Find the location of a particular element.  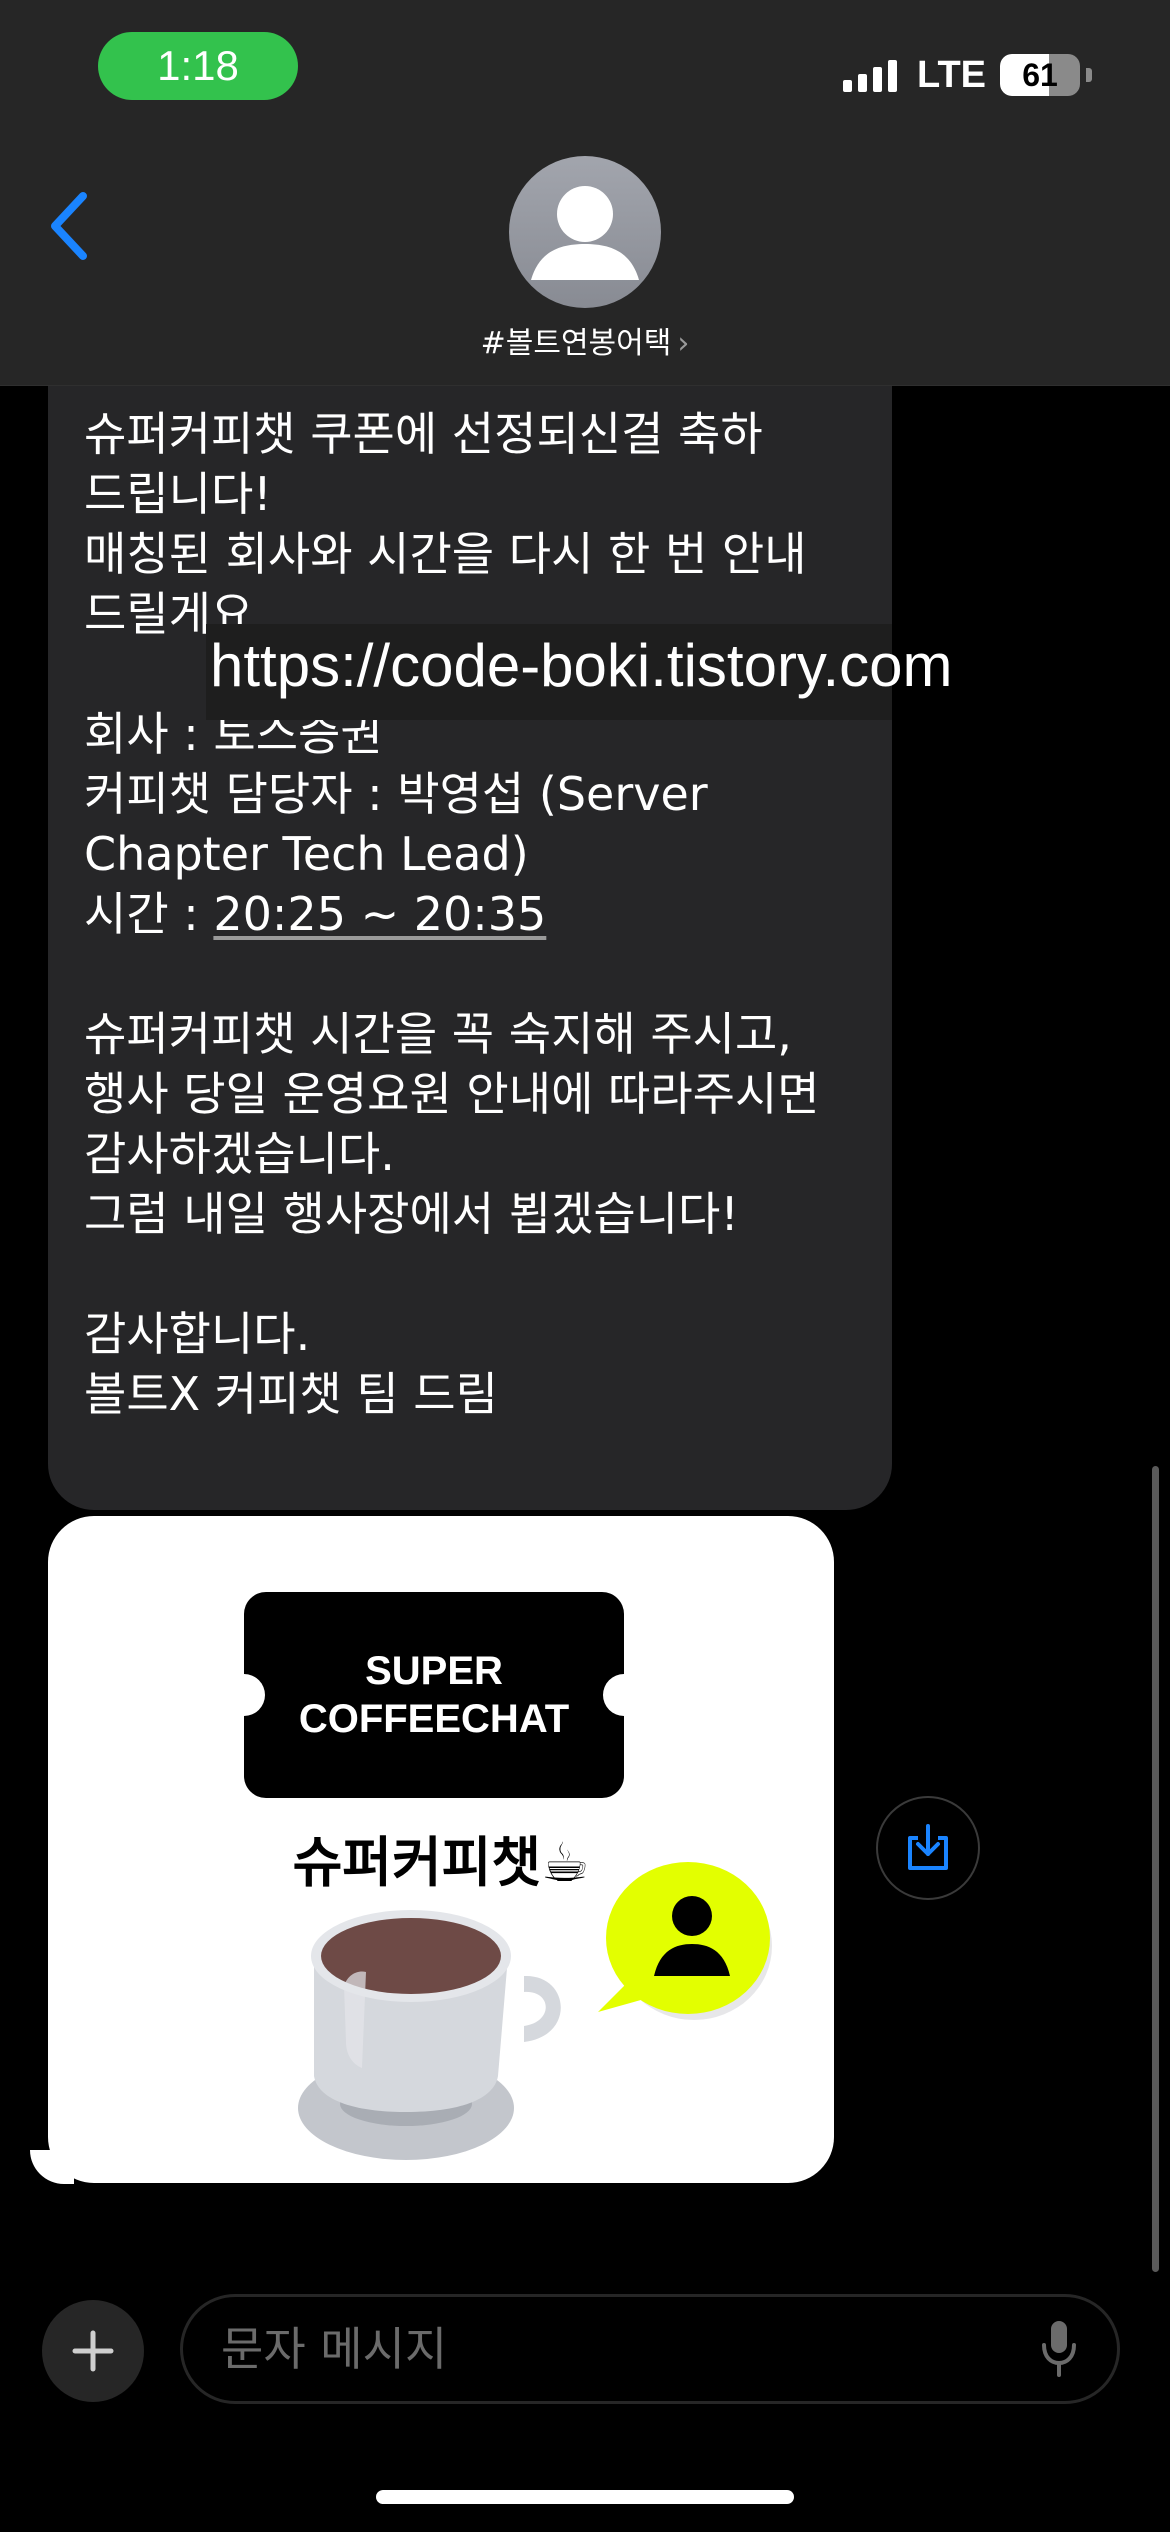

battery-percent: 61 is located at coordinates (1040, 74).